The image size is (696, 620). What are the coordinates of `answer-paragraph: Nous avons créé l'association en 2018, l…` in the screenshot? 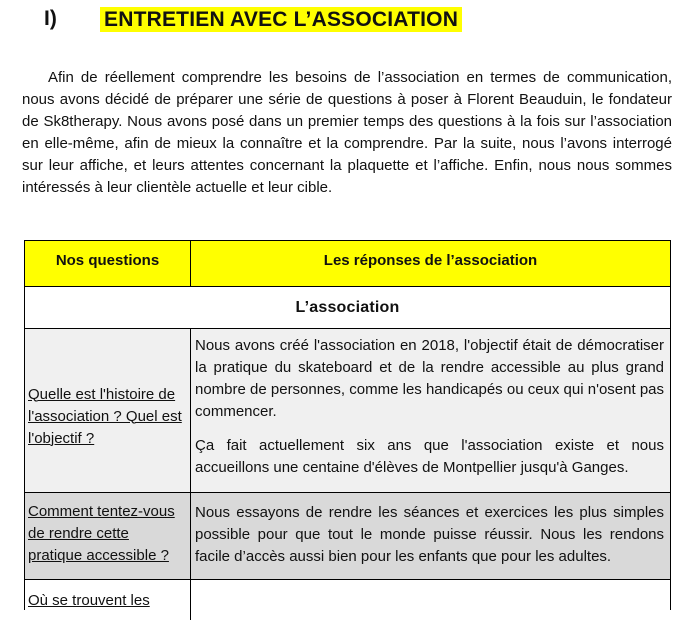 It's located at (429, 378).